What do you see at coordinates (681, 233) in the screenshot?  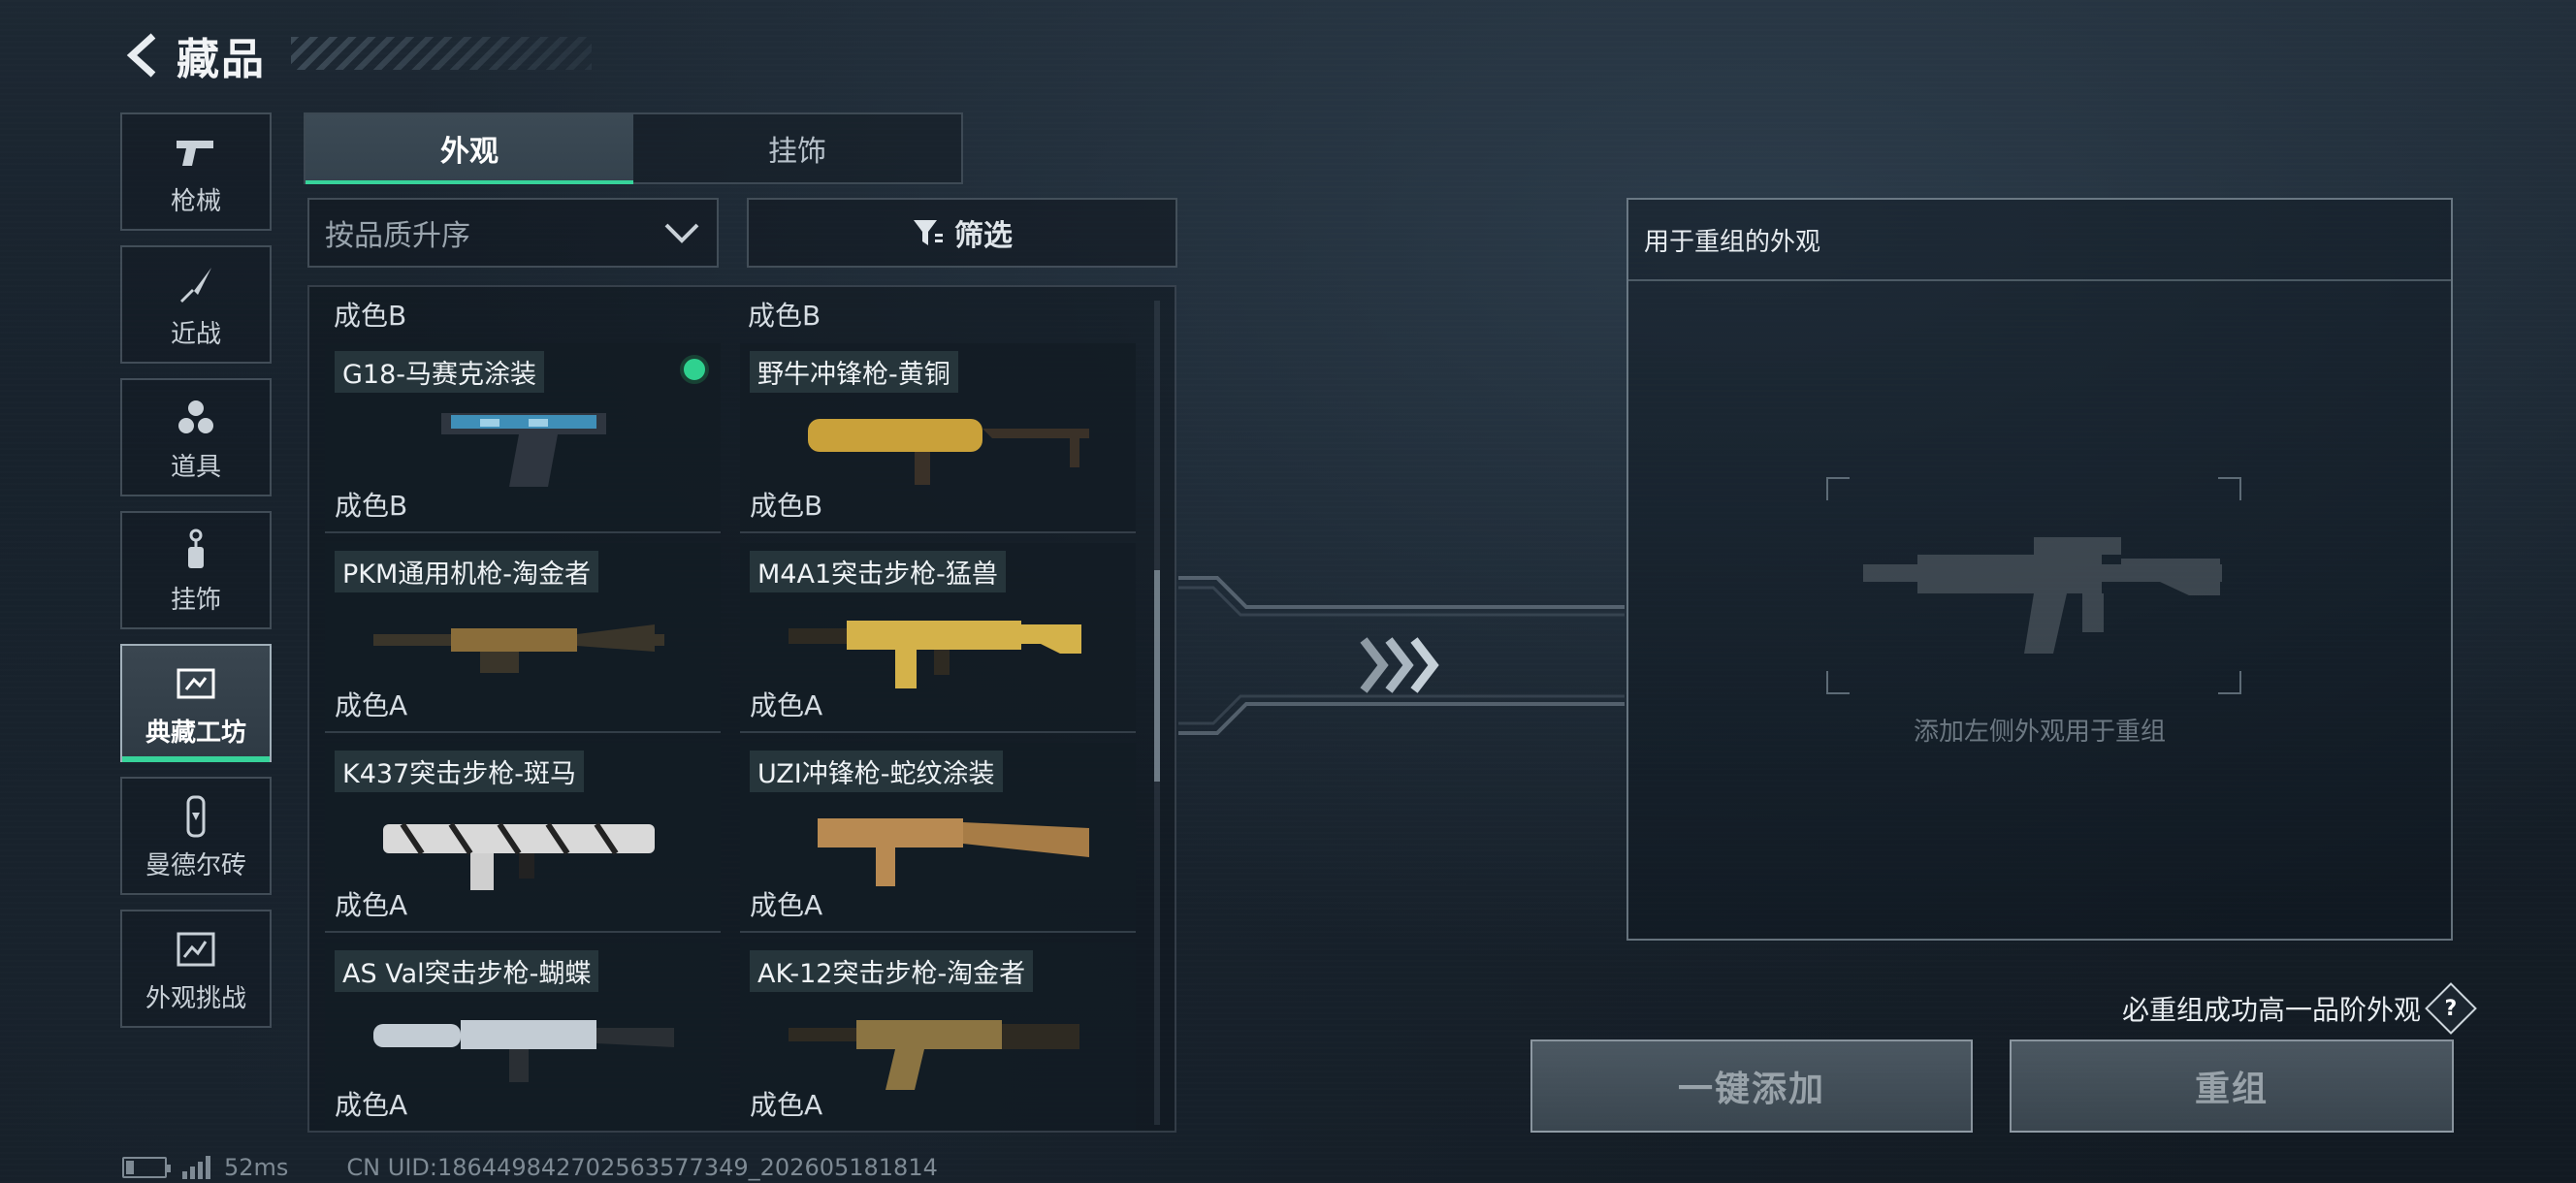 I see `chevron-down-icon` at bounding box center [681, 233].